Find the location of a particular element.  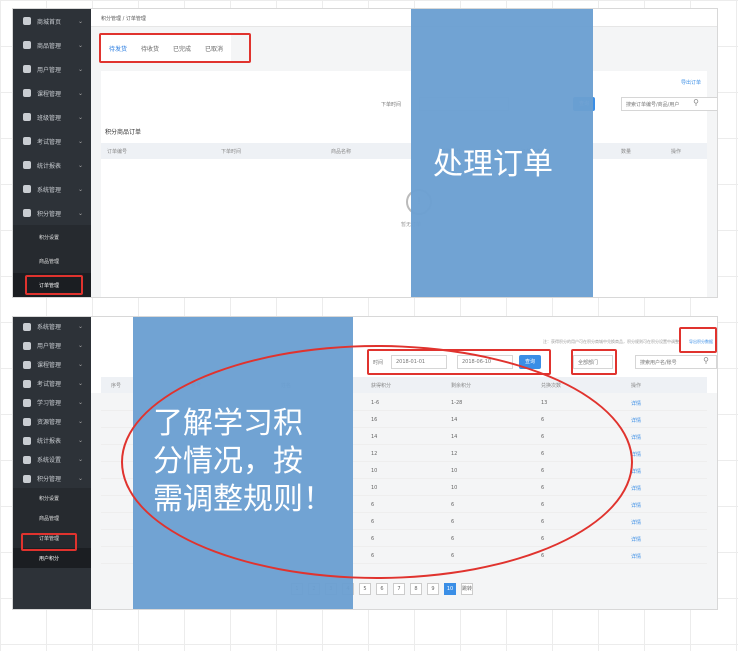

breadcrumb: 积分管理 / 订单管理 is located at coordinates (404, 18).